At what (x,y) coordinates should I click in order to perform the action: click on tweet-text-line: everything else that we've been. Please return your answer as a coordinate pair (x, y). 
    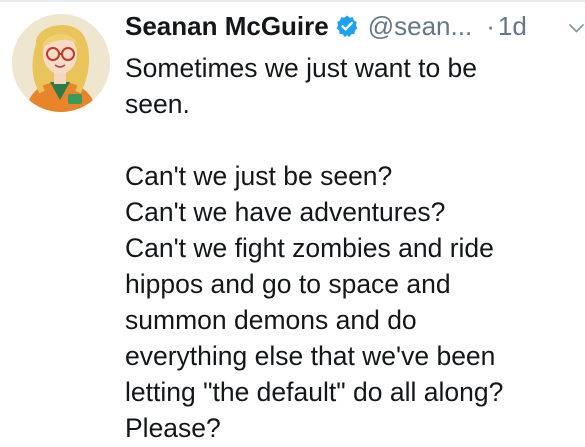
    Looking at the image, I should click on (310, 356).